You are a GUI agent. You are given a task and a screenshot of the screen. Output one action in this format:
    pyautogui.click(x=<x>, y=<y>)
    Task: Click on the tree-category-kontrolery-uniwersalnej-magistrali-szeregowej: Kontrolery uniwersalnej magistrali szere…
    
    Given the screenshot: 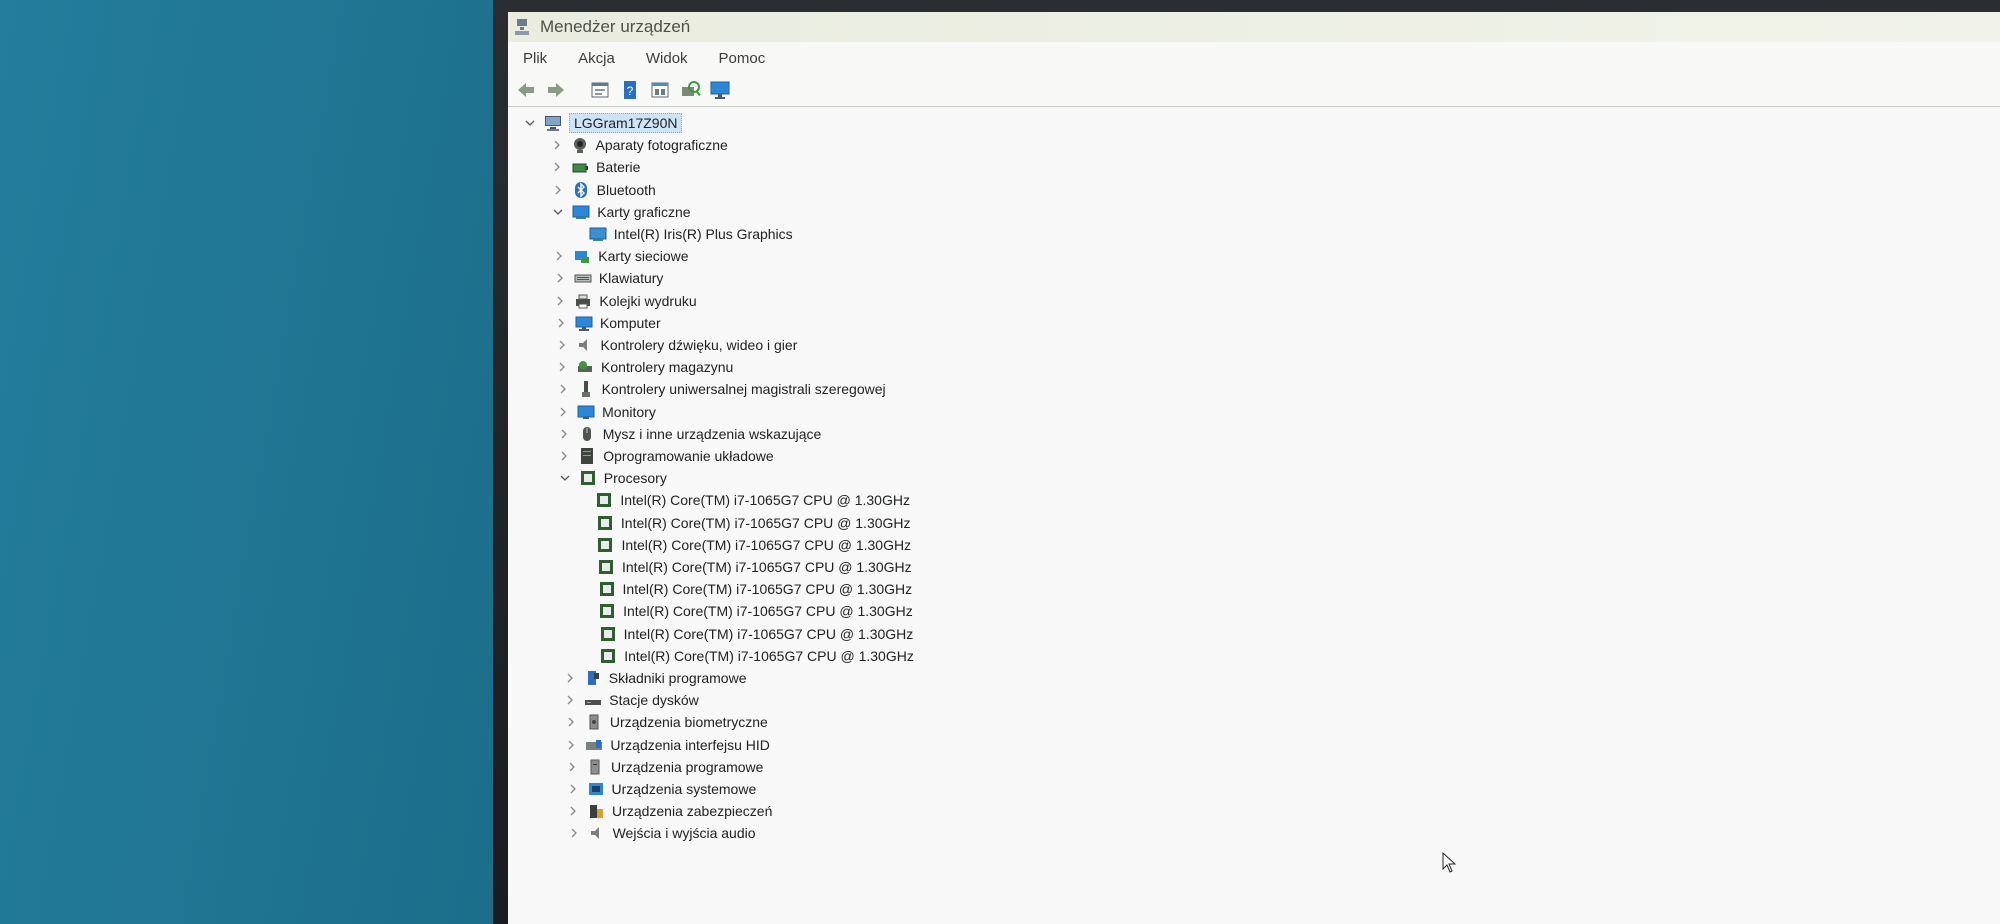 What is the action you would take?
    pyautogui.click(x=721, y=389)
    